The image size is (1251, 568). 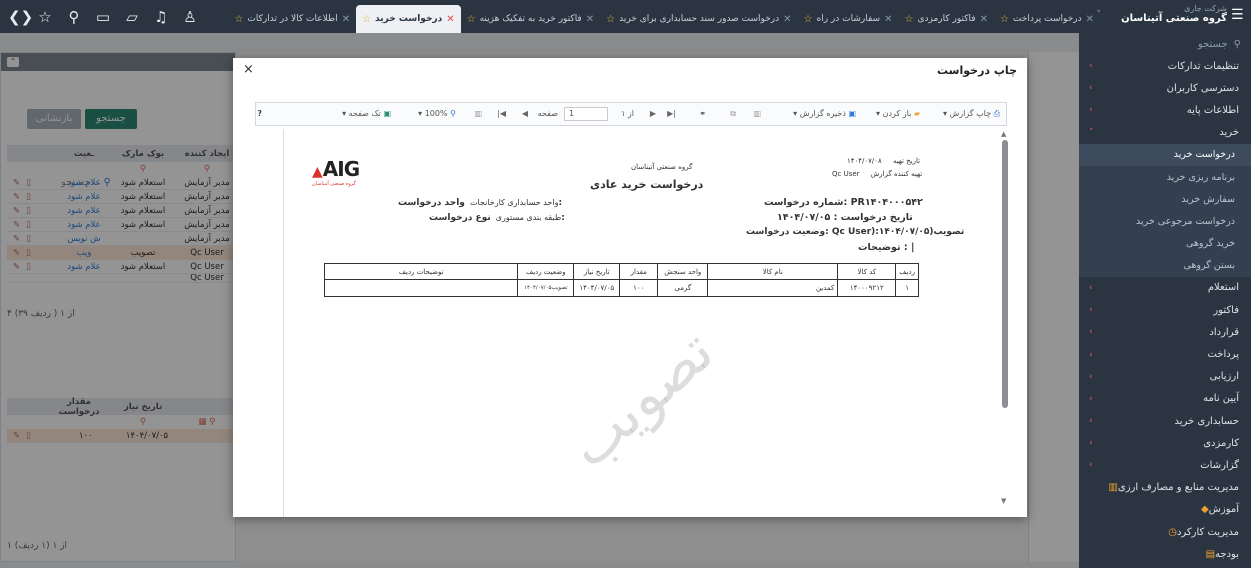 What do you see at coordinates (662, 167) in the screenshot?
I see `report-company: گروه صنعتی آتیناسان` at bounding box center [662, 167].